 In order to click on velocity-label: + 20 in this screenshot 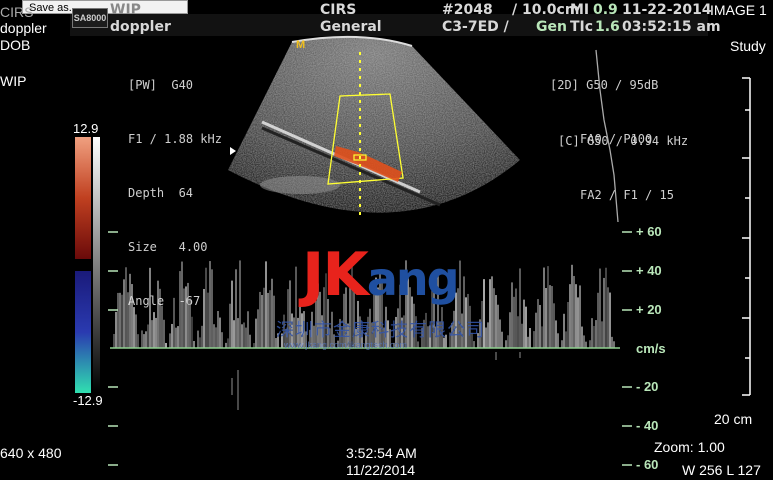, I will do `click(649, 309)`.